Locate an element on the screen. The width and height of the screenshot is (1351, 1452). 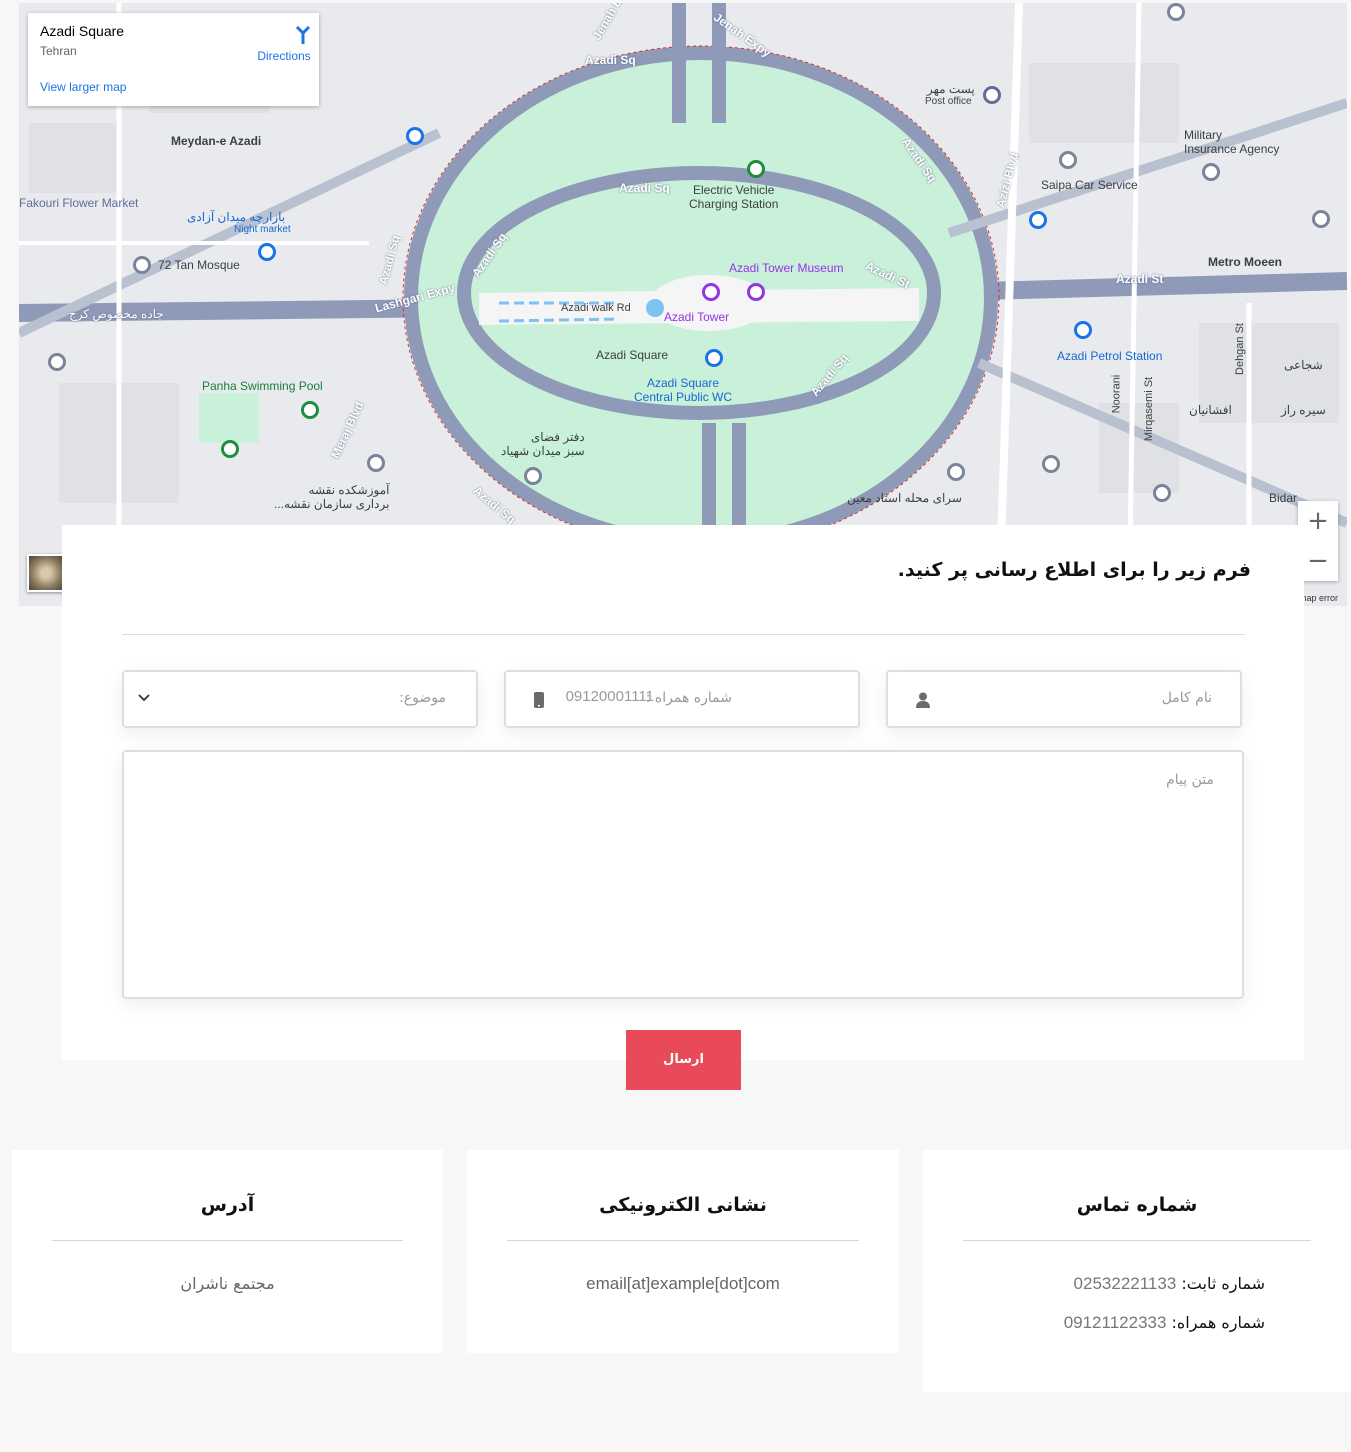
subject-placeholder: موضوع: is located at coordinates (422, 698).